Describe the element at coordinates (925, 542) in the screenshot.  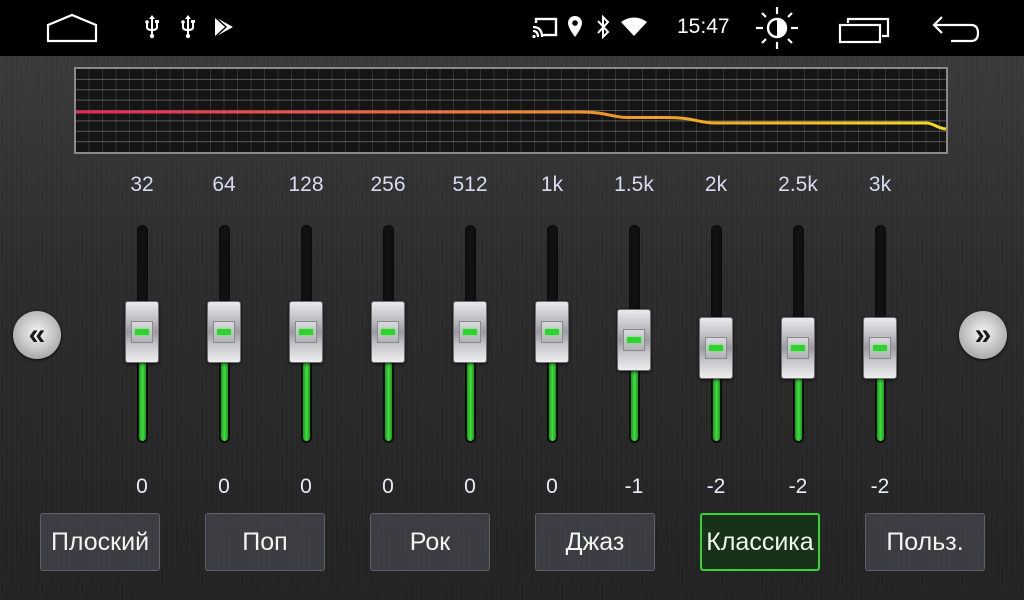
I see `preset-button-6: Польз.` at that location.